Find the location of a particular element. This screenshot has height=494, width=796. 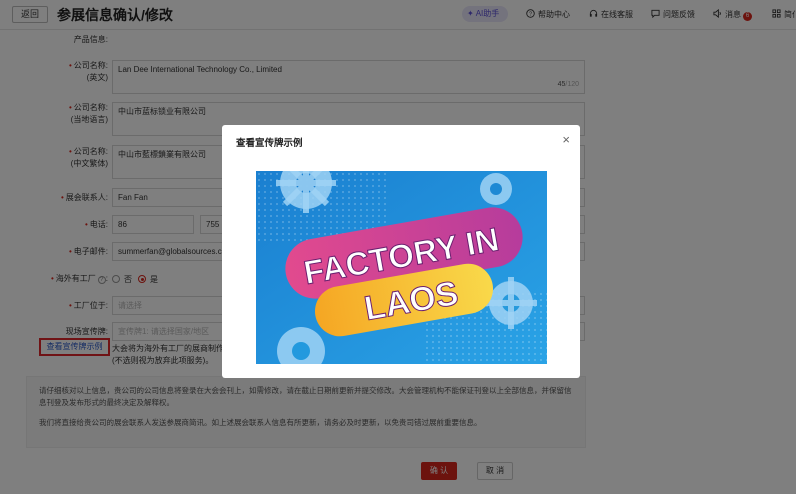

signboard-example-image: FACTORY IN LAOS is located at coordinates (401, 267).